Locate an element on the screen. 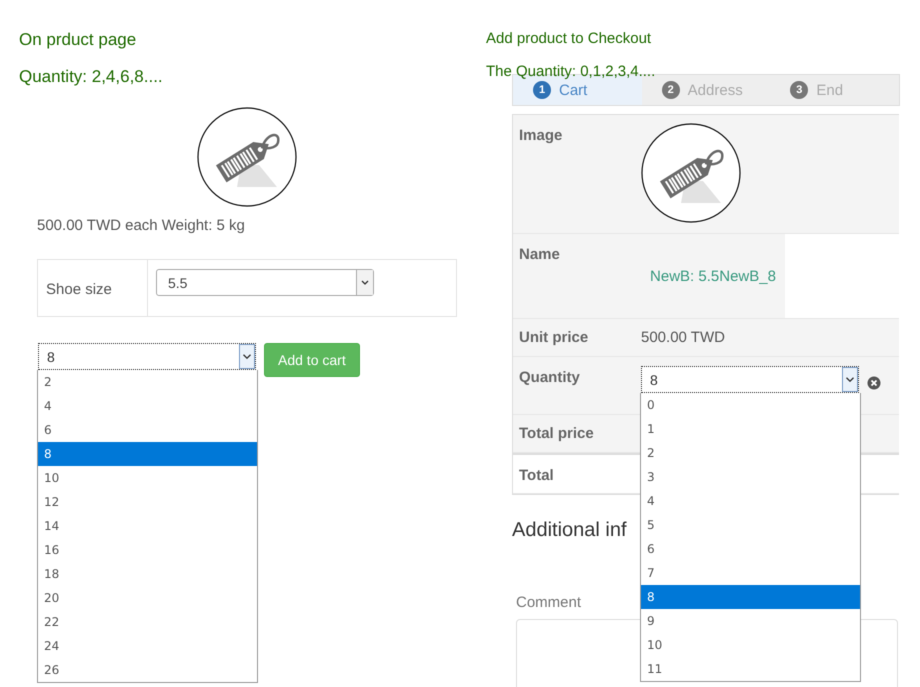  dropdown-option: 7 is located at coordinates (750, 573).